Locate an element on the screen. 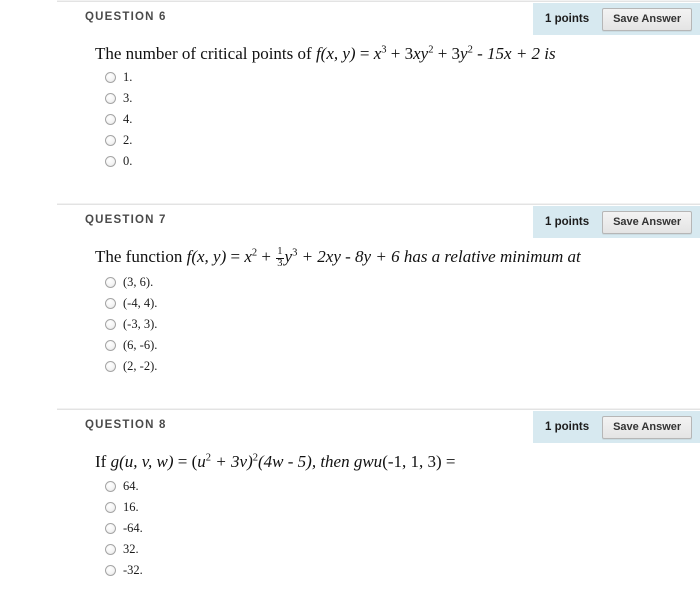 The width and height of the screenshot is (700, 604). q6-eq: = is located at coordinates (364, 53).